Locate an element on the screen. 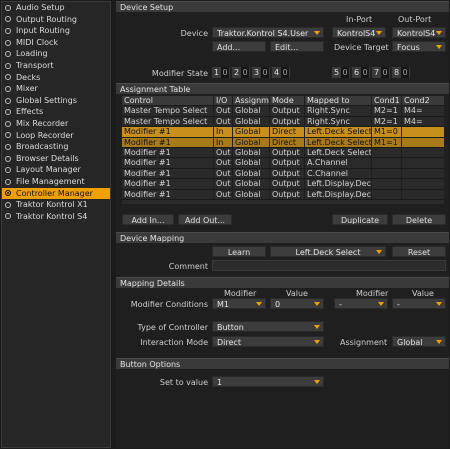  comment-label: Comment is located at coordinates (188, 266).